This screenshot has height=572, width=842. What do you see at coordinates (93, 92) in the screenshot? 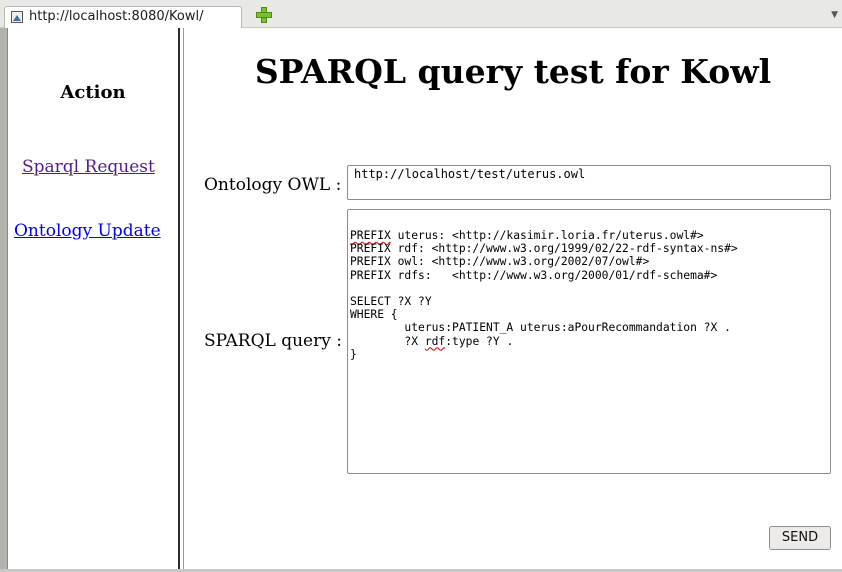
I see `sidebar-title: Action` at bounding box center [93, 92].